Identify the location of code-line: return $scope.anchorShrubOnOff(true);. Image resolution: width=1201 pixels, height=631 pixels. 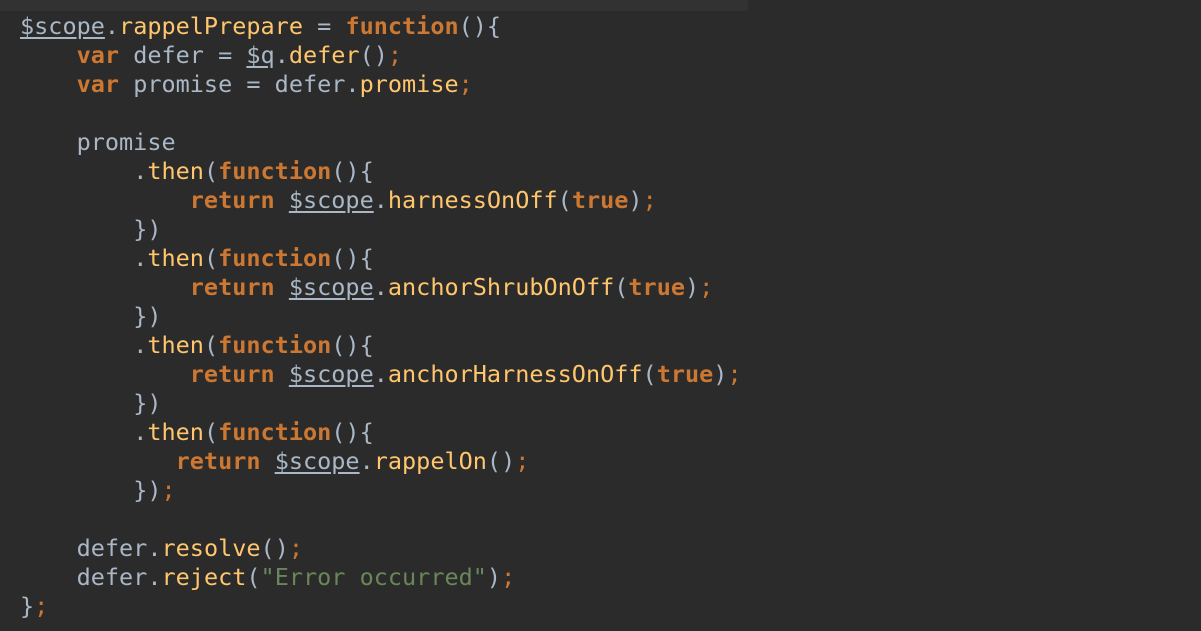
(381, 287).